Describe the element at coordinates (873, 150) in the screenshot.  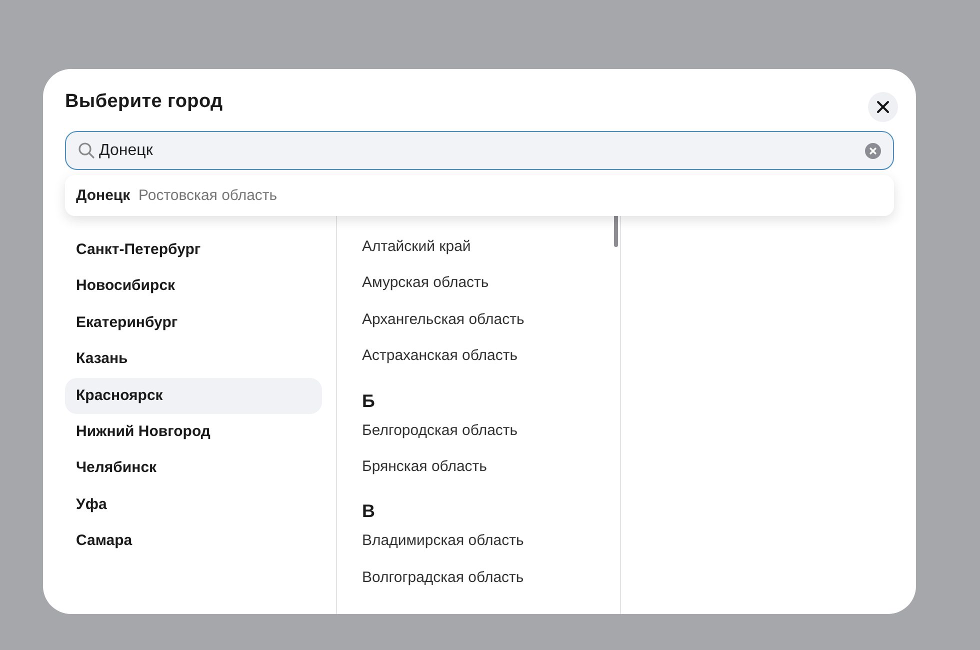
I see `clear-icon` at that location.